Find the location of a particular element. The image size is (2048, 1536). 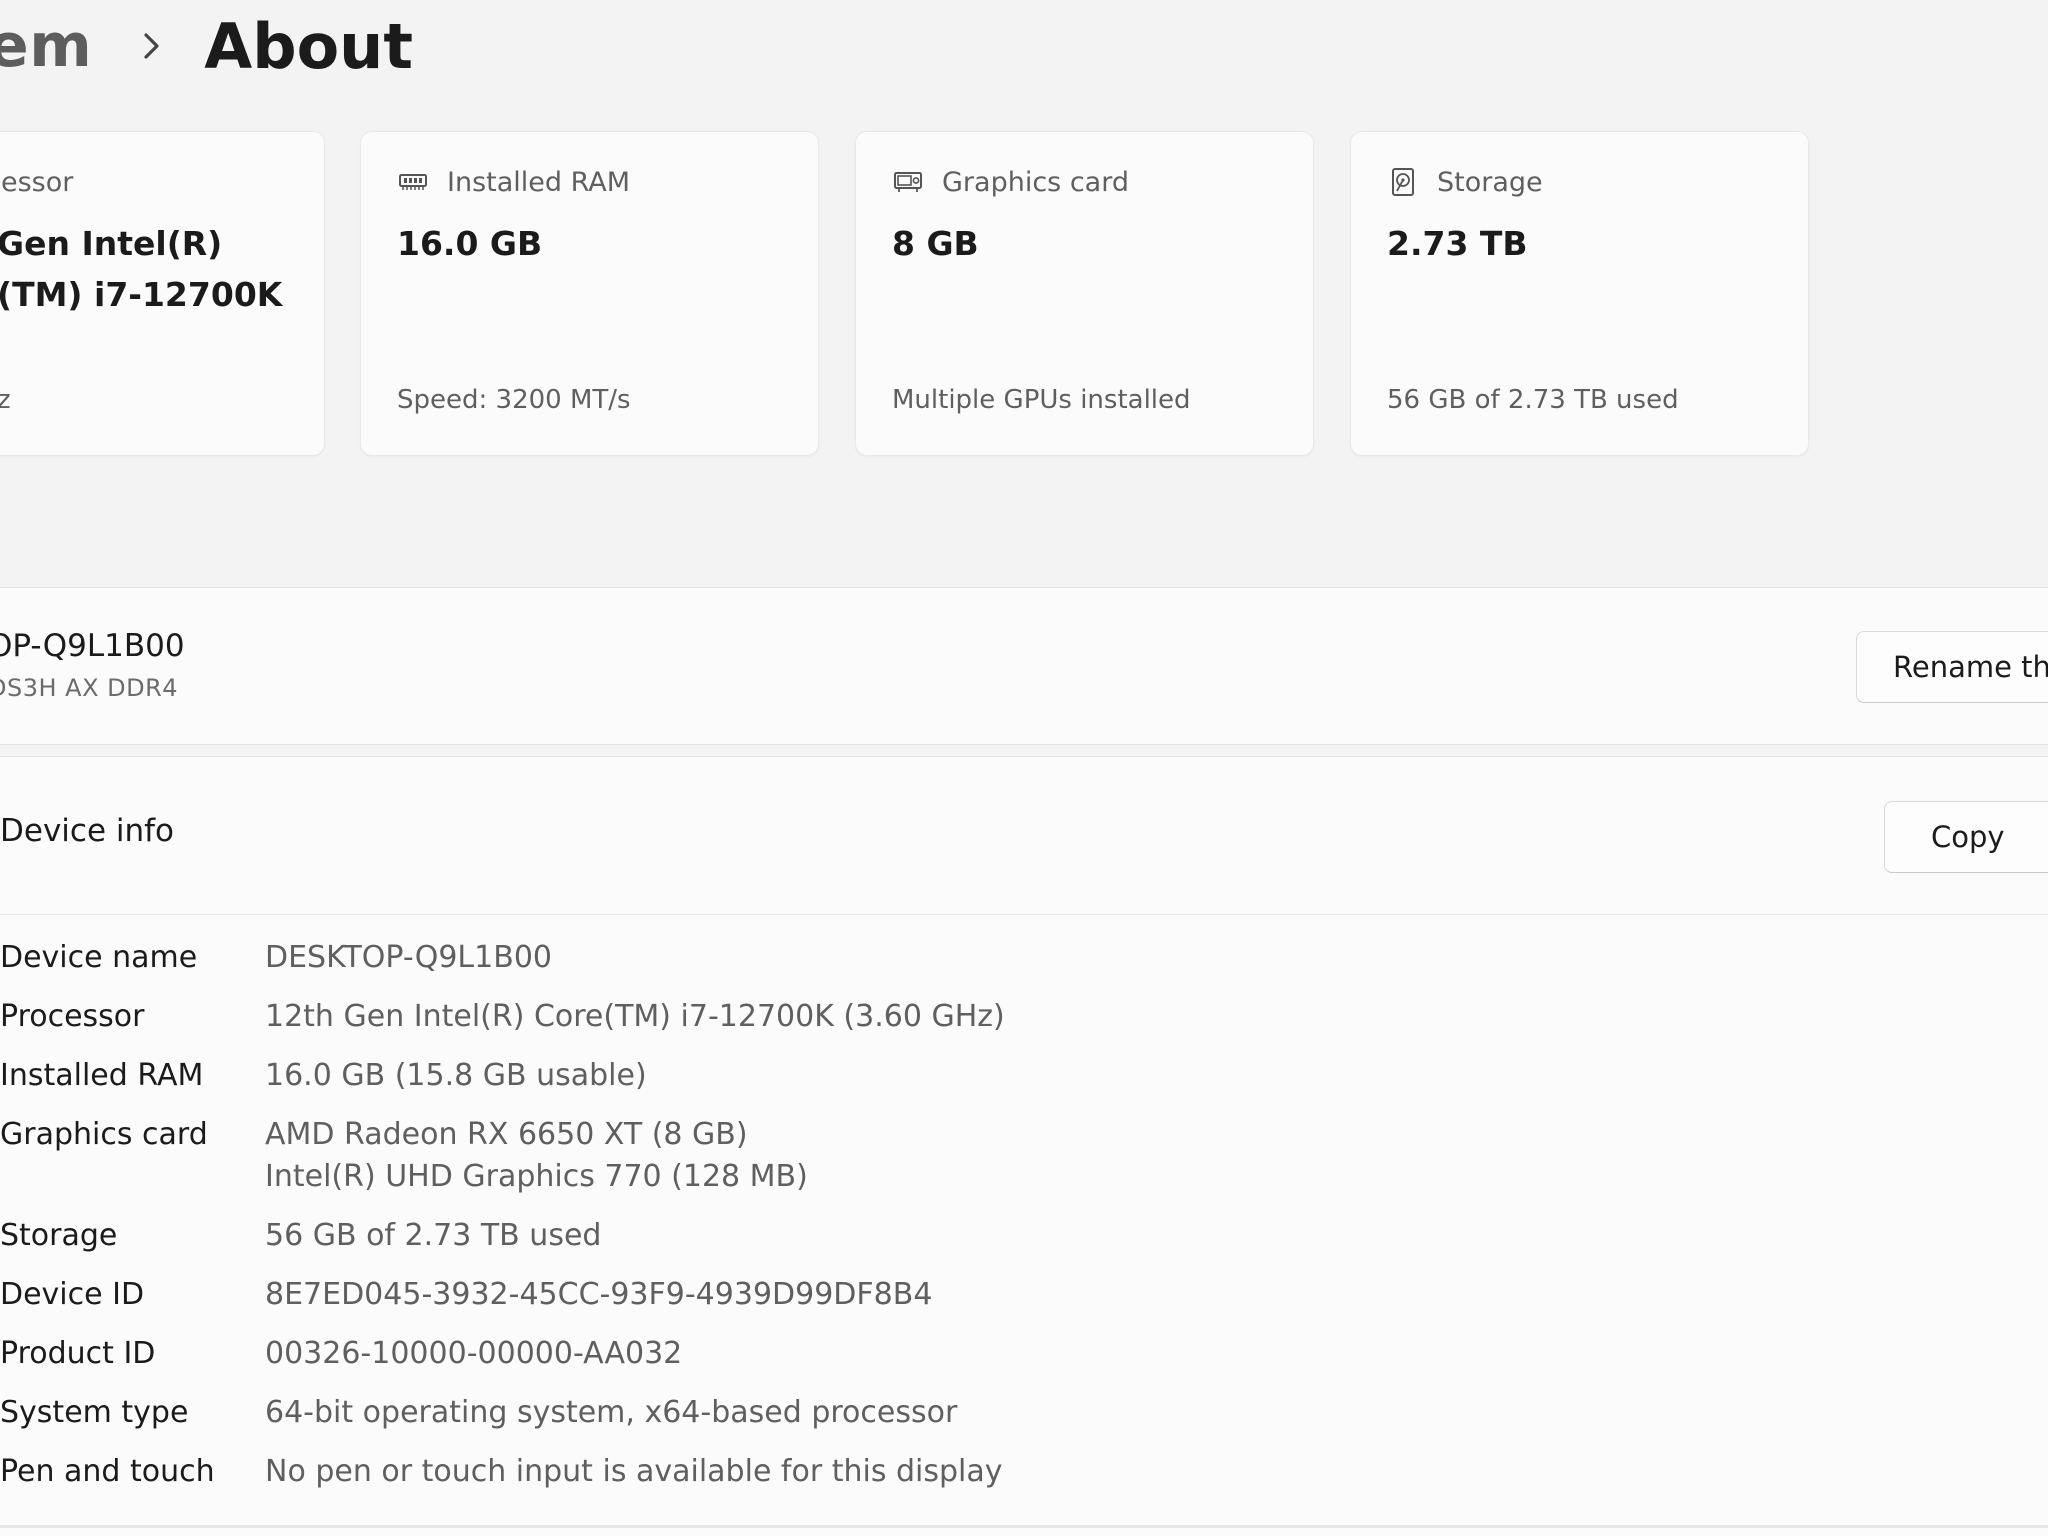

spec-value-line: AMD Radeon RX 6650 XT (8 GB) is located at coordinates (506, 1134).